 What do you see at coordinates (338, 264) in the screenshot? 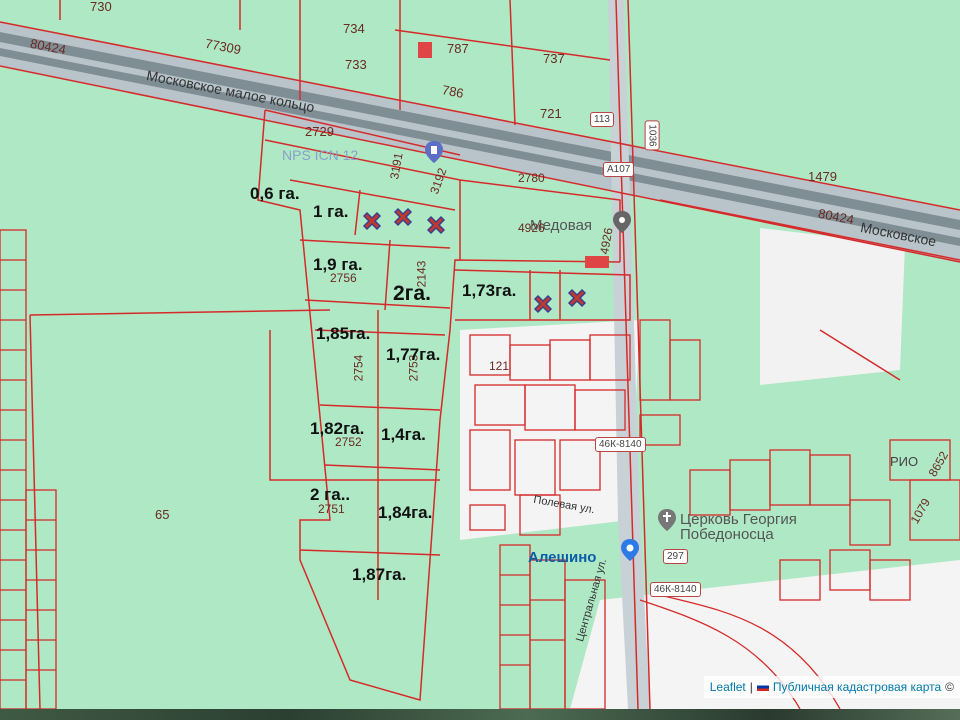
I see `lot-area-label: 1,9 га.` at bounding box center [338, 264].